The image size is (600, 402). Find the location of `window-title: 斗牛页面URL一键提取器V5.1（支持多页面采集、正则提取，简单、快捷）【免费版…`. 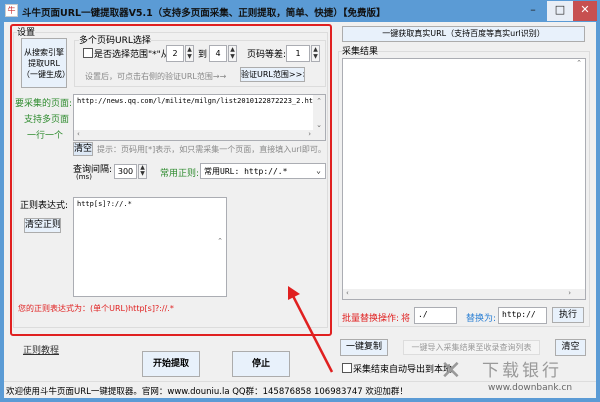

window-title: 斗牛页面URL一键提取器V5.1（支持多页面采集、正则提取，简单、快捷）【免费版… is located at coordinates (204, 13).